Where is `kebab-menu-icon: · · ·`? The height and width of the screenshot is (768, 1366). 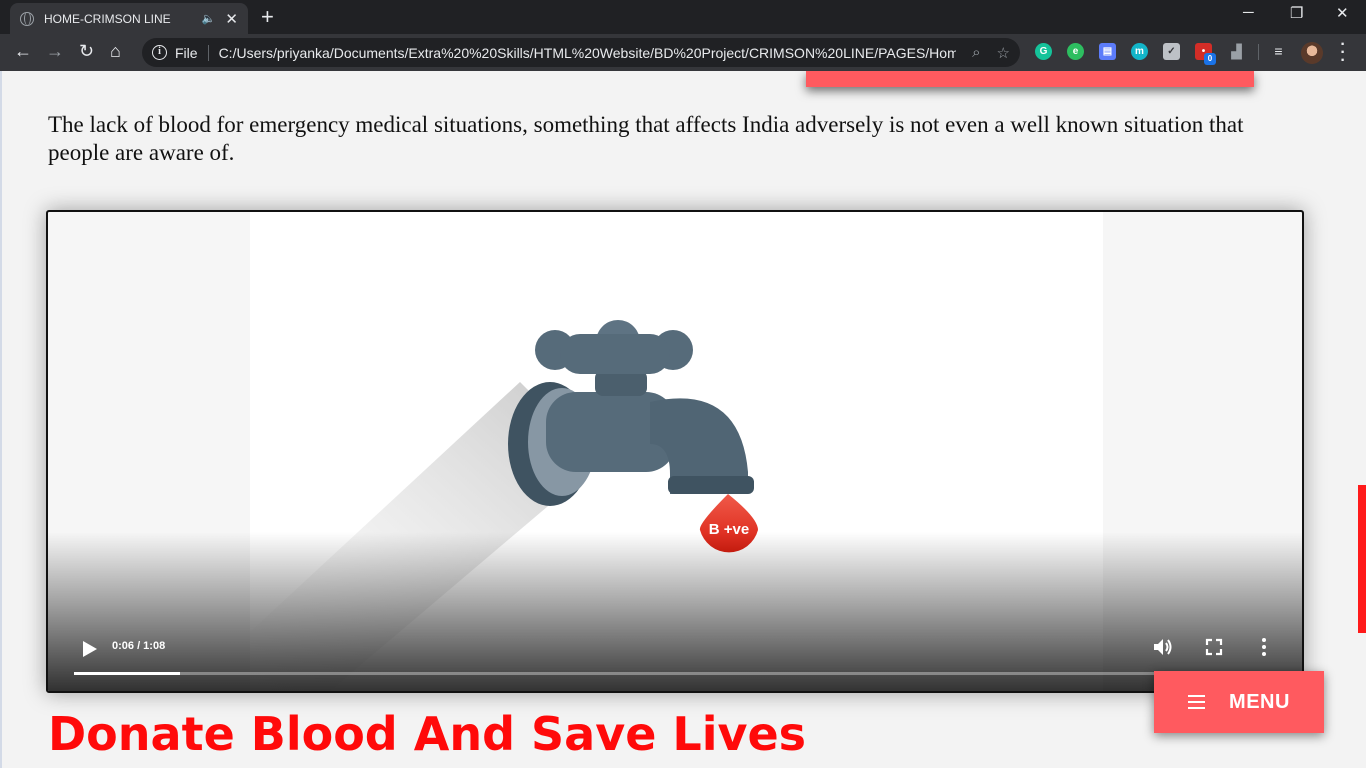 kebab-menu-icon: · · · is located at coordinates (1343, 53).